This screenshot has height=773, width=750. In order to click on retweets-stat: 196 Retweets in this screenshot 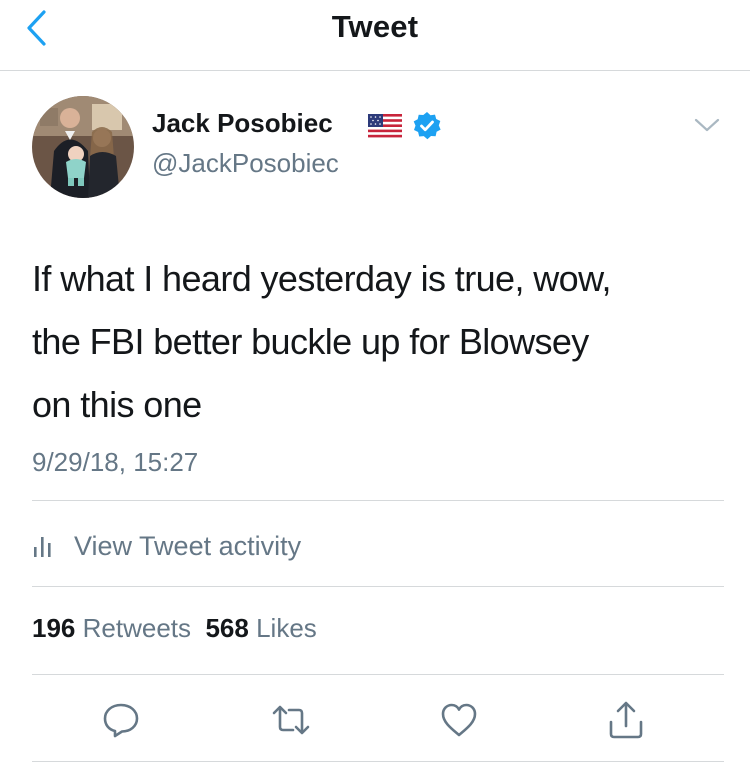, I will do `click(111, 628)`.